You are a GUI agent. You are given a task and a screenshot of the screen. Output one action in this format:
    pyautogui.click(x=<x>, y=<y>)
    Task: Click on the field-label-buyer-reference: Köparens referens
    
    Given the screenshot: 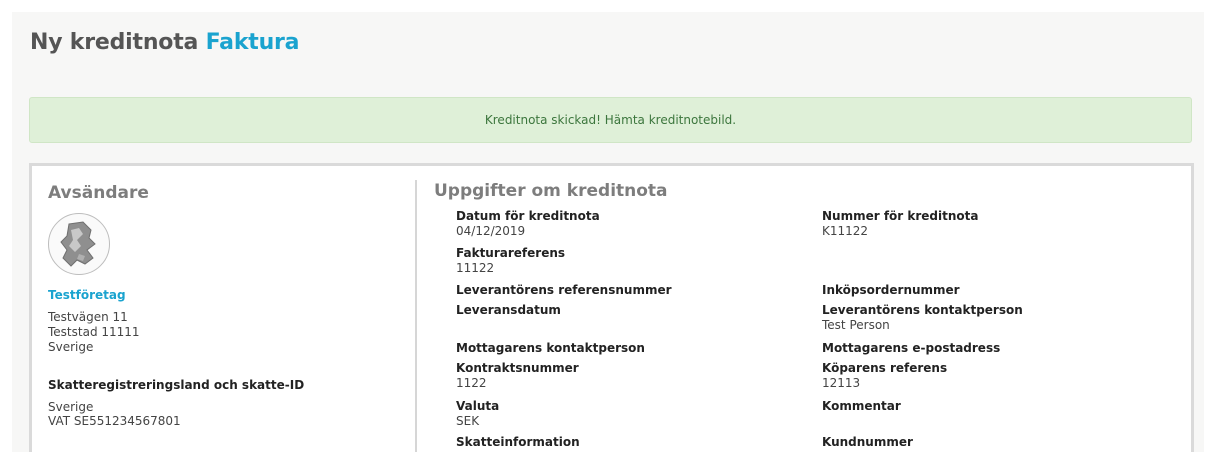 What is the action you would take?
    pyautogui.click(x=885, y=368)
    